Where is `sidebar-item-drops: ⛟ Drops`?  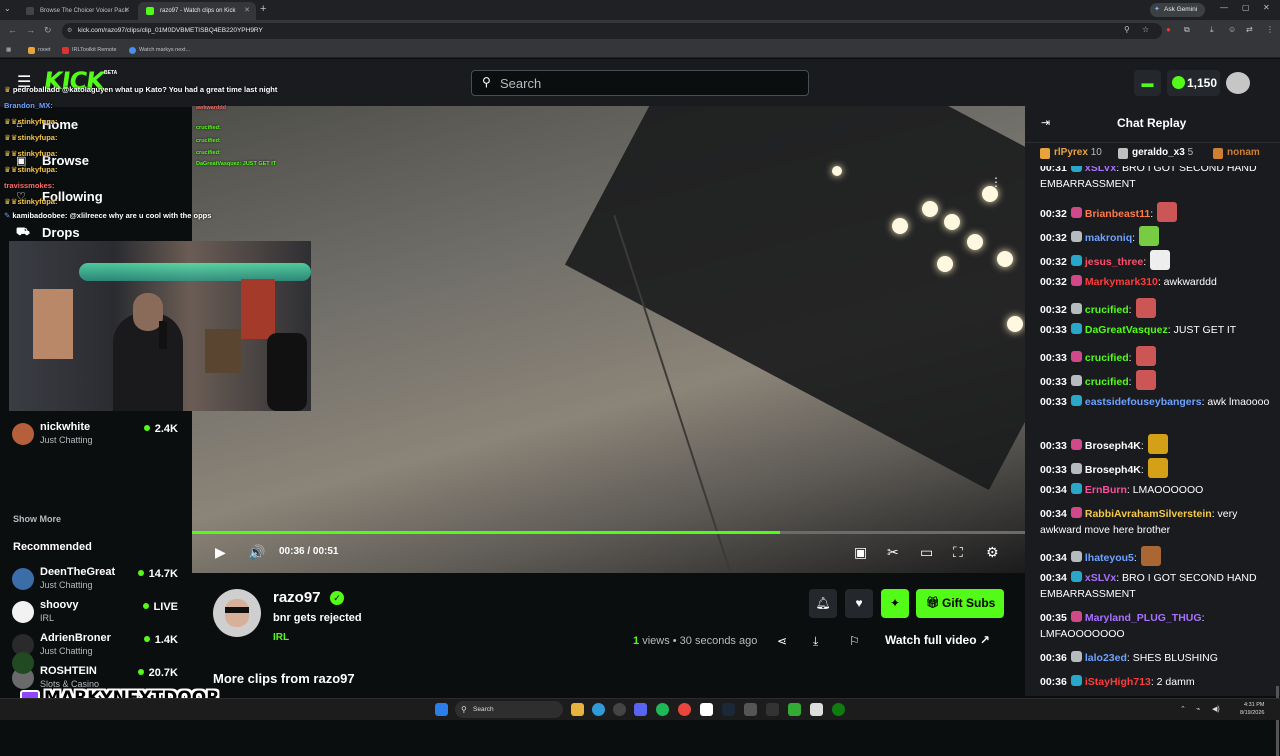 sidebar-item-drops: ⛟ Drops is located at coordinates (48, 232).